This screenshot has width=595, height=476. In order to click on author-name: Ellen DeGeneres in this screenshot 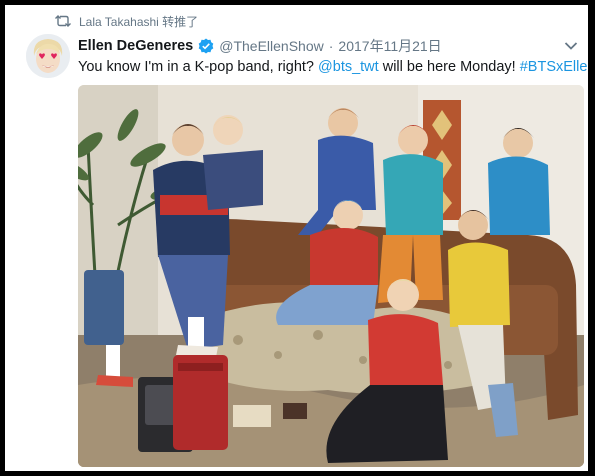, I will do `click(135, 46)`.